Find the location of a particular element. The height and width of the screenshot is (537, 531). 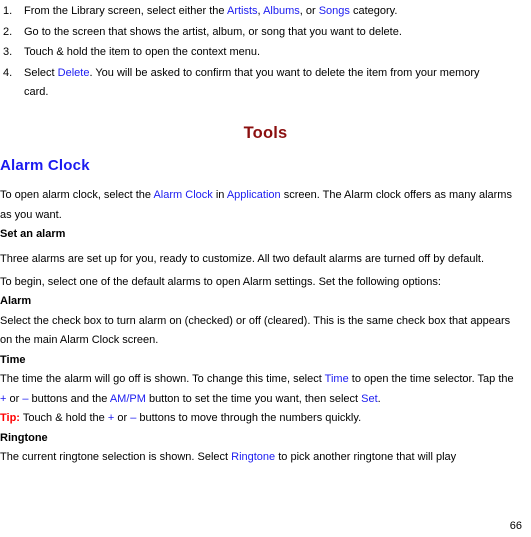

inline-text: . is located at coordinates (379, 398).